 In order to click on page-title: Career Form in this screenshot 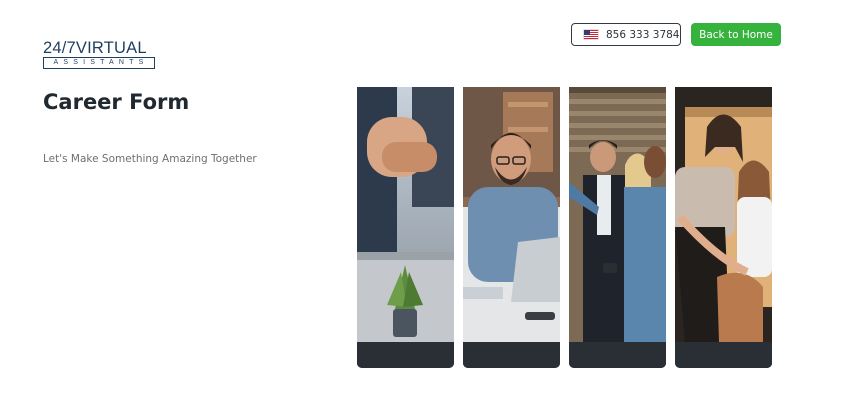, I will do `click(116, 102)`.